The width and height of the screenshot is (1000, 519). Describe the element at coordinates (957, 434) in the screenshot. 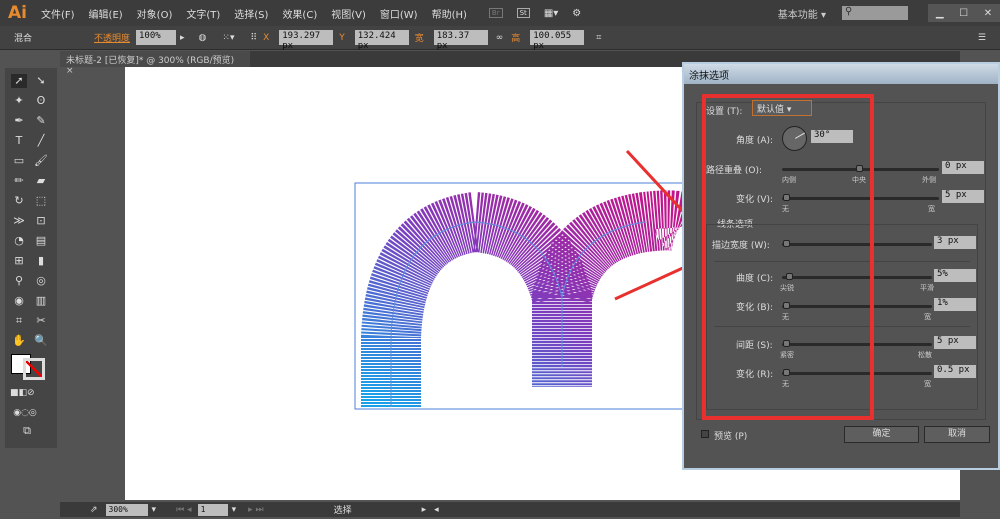

I see `cancel-button: 取消` at that location.